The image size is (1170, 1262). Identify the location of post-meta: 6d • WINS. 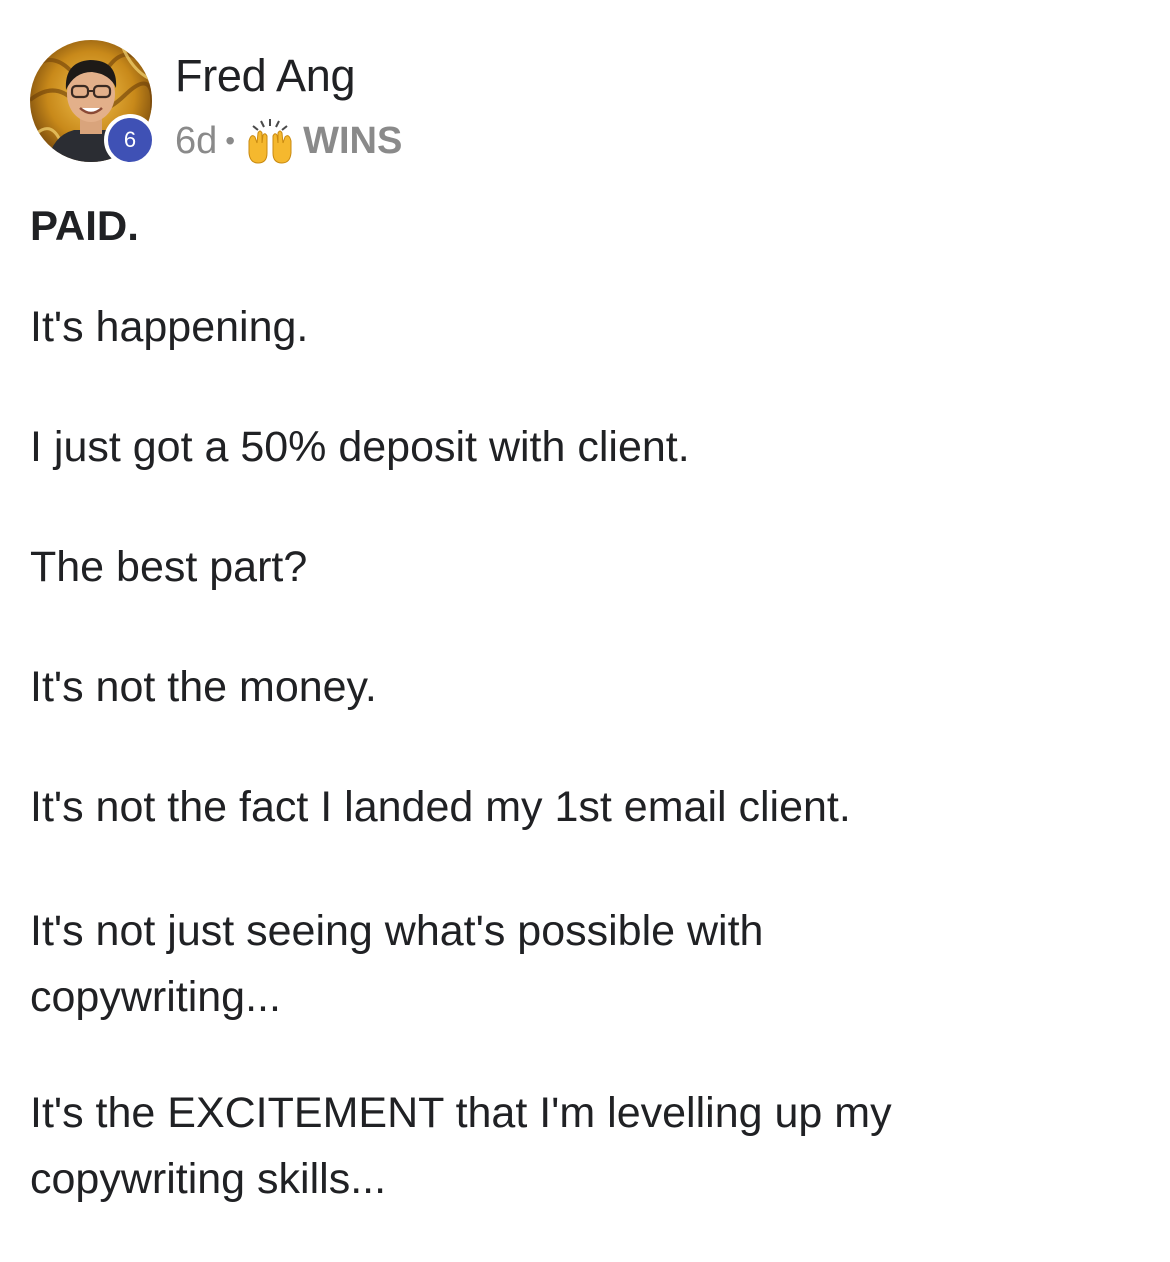
(288, 141).